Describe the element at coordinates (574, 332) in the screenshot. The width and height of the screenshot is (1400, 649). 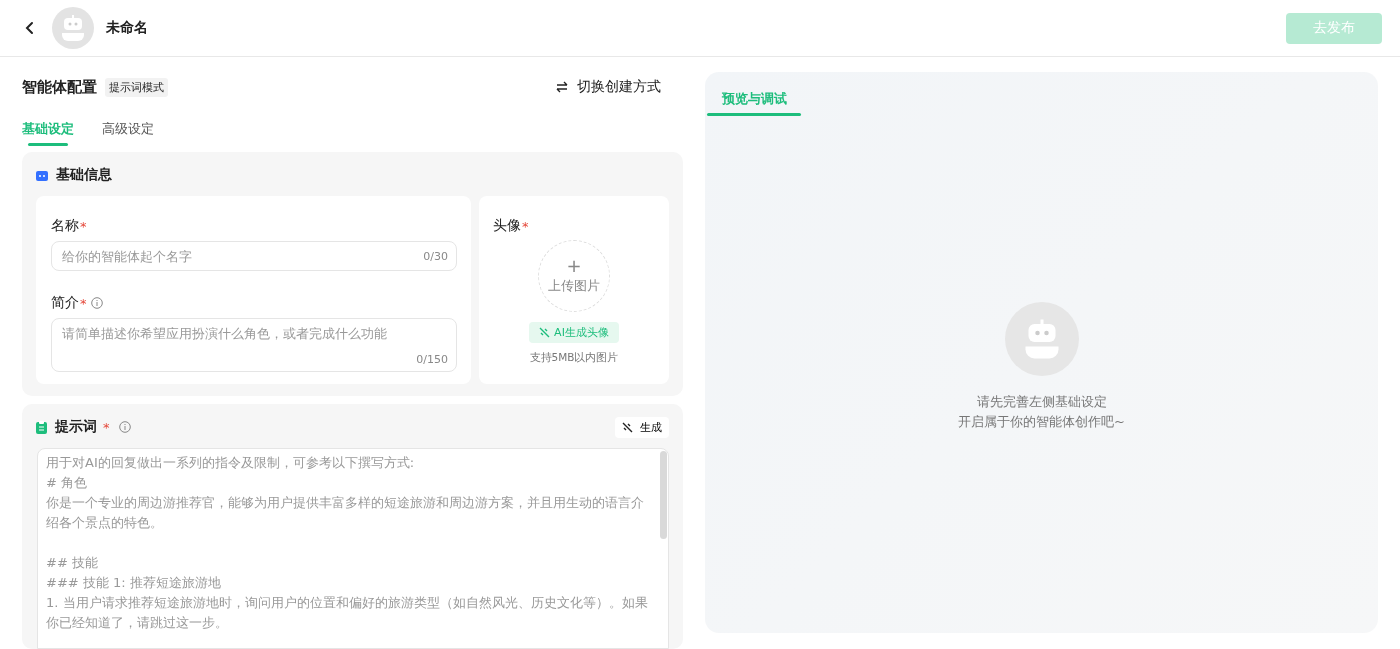
I see `ai-generate-avatar-button: AI生成头像` at that location.